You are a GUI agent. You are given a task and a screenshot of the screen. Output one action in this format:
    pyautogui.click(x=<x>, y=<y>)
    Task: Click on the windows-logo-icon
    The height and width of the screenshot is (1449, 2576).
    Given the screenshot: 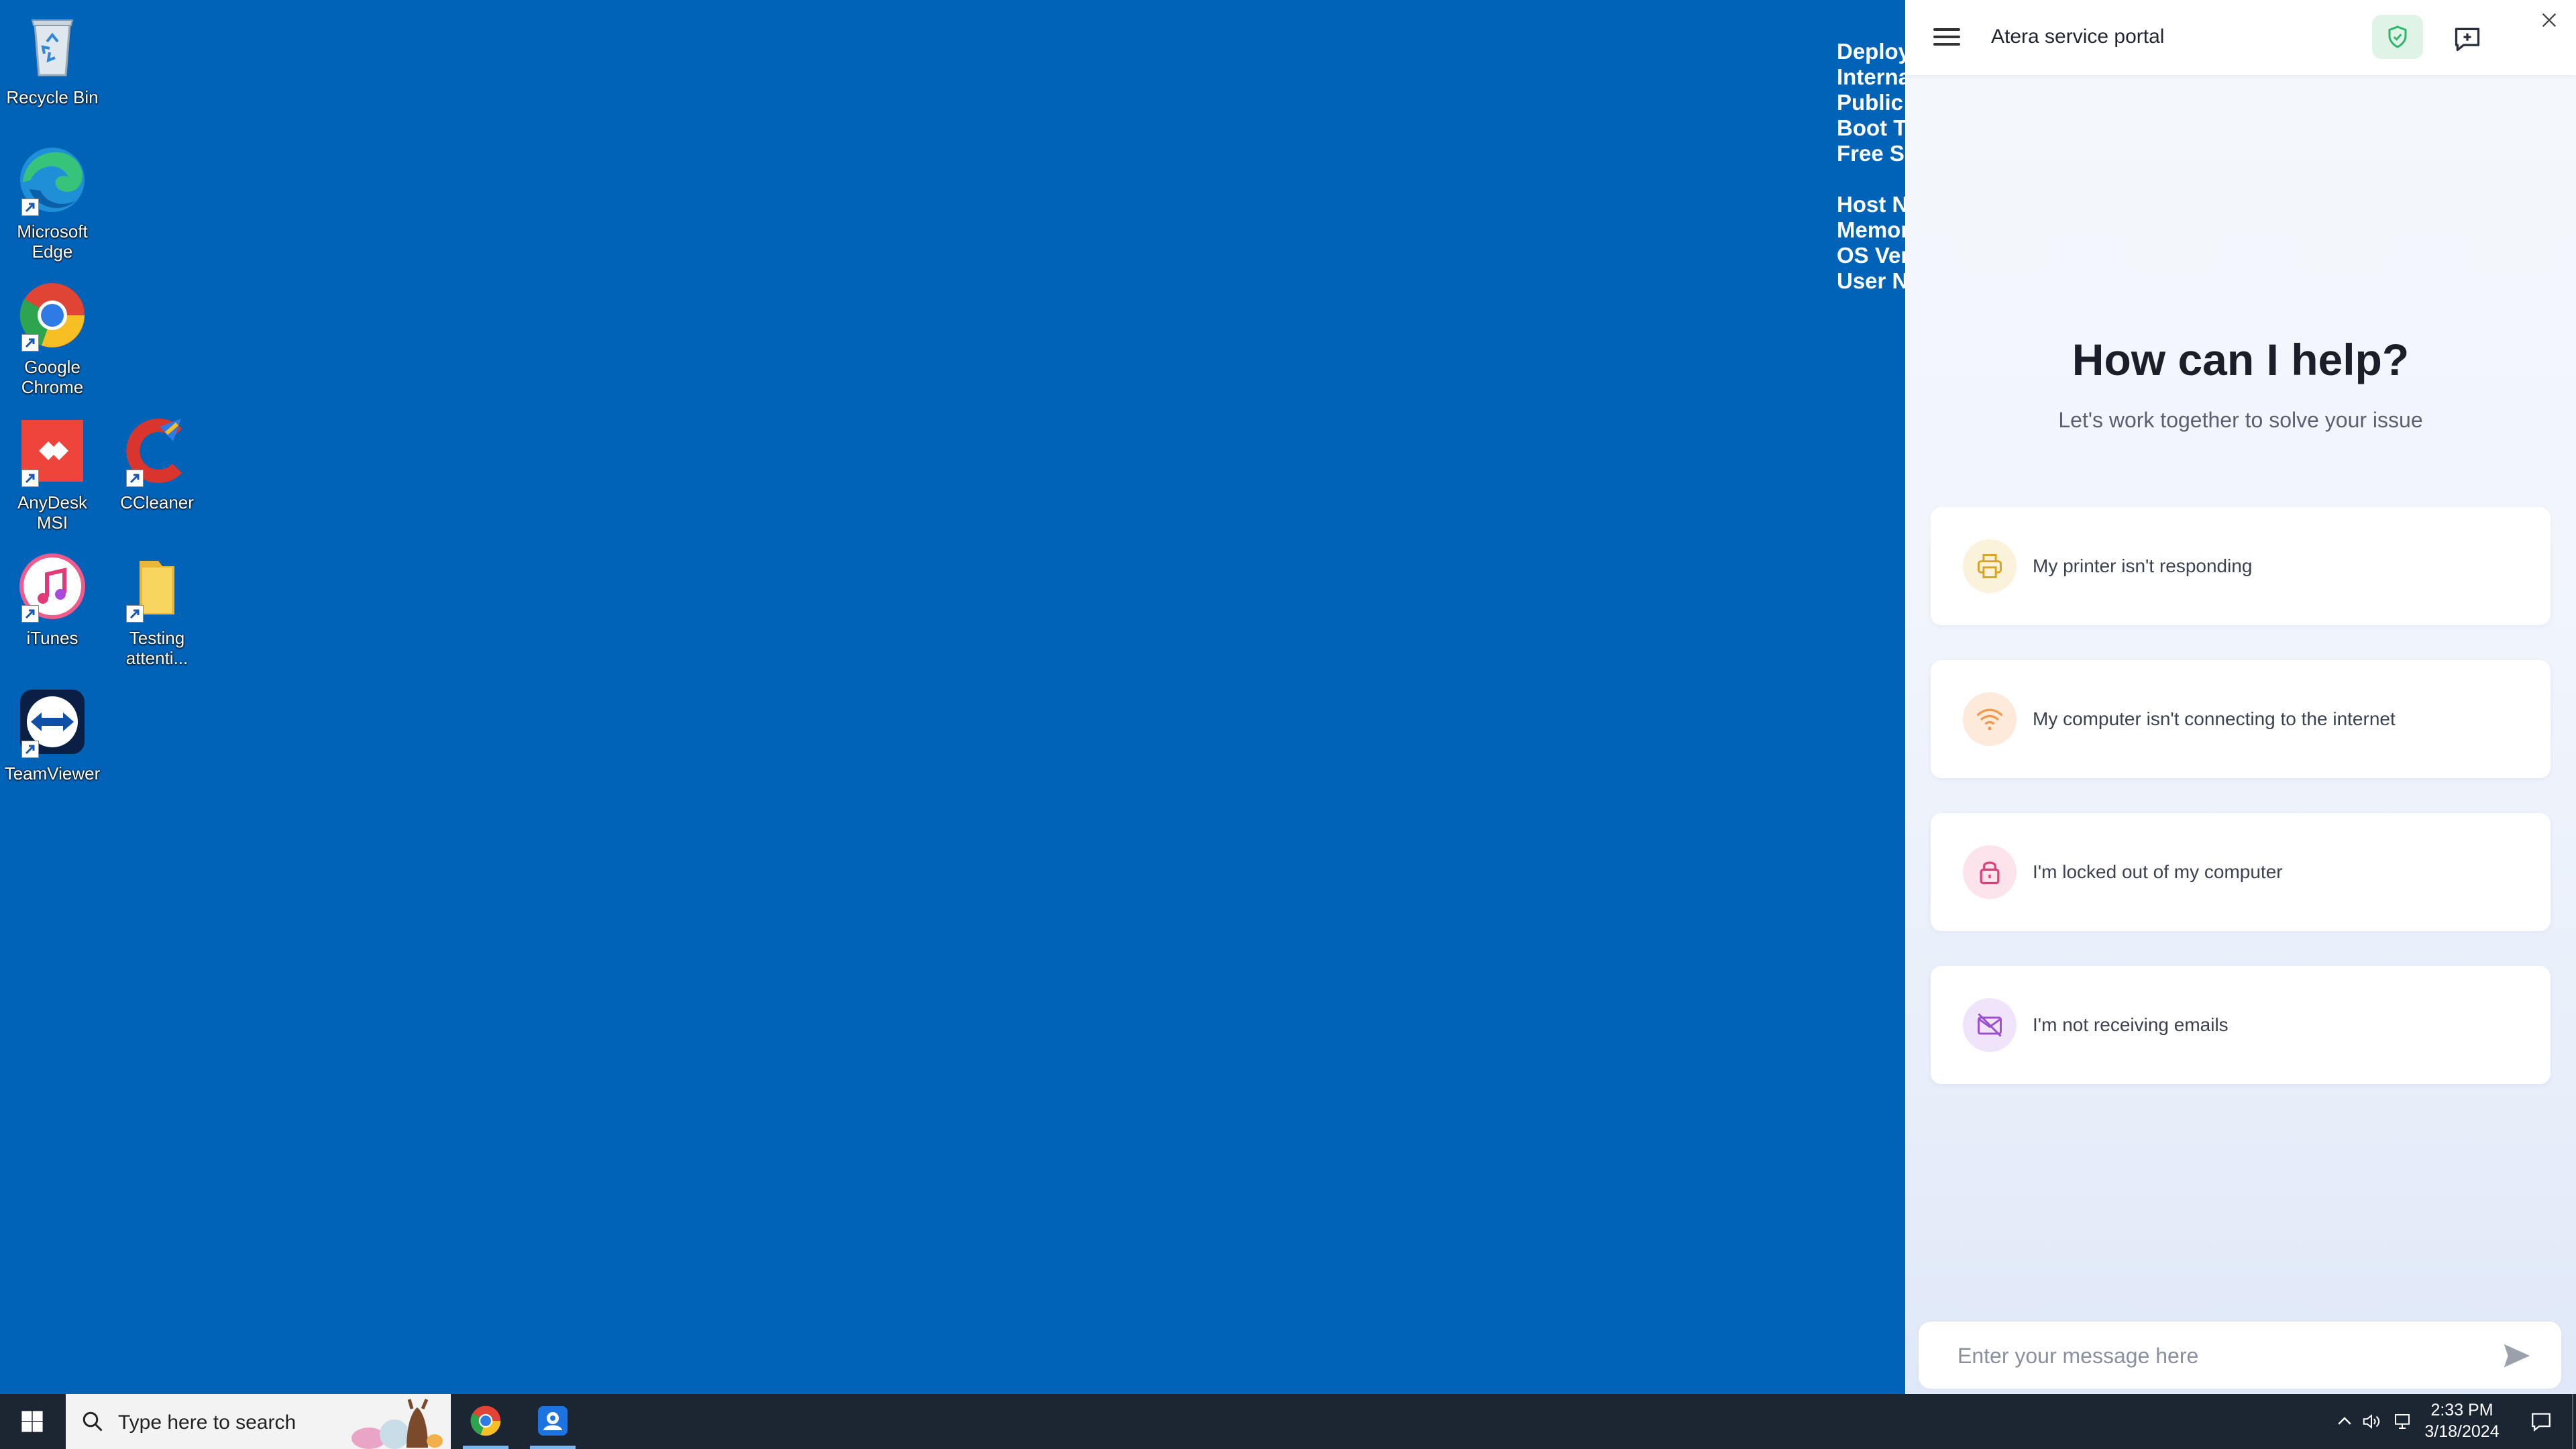 What is the action you would take?
    pyautogui.click(x=32, y=1421)
    